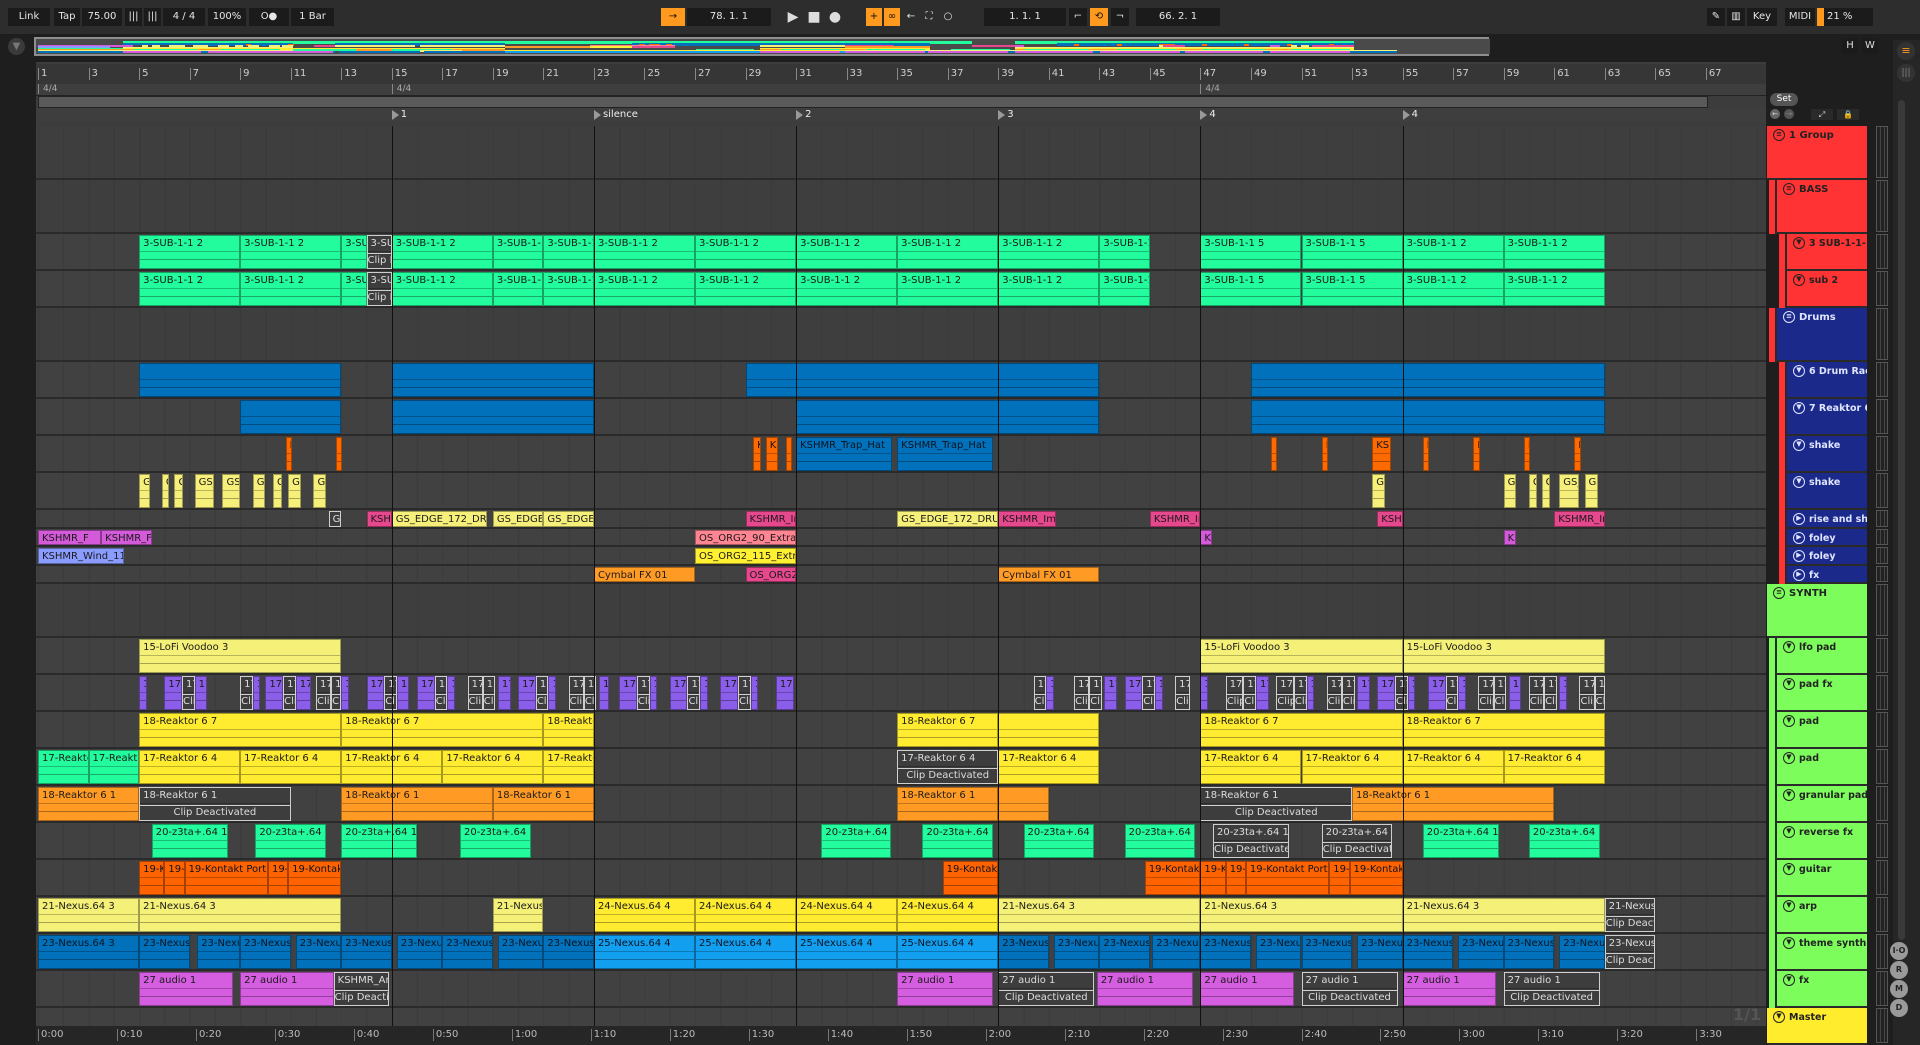  Describe the element at coordinates (89, 952) in the screenshot. I see `clip: 23-Nexus.64 3` at that location.